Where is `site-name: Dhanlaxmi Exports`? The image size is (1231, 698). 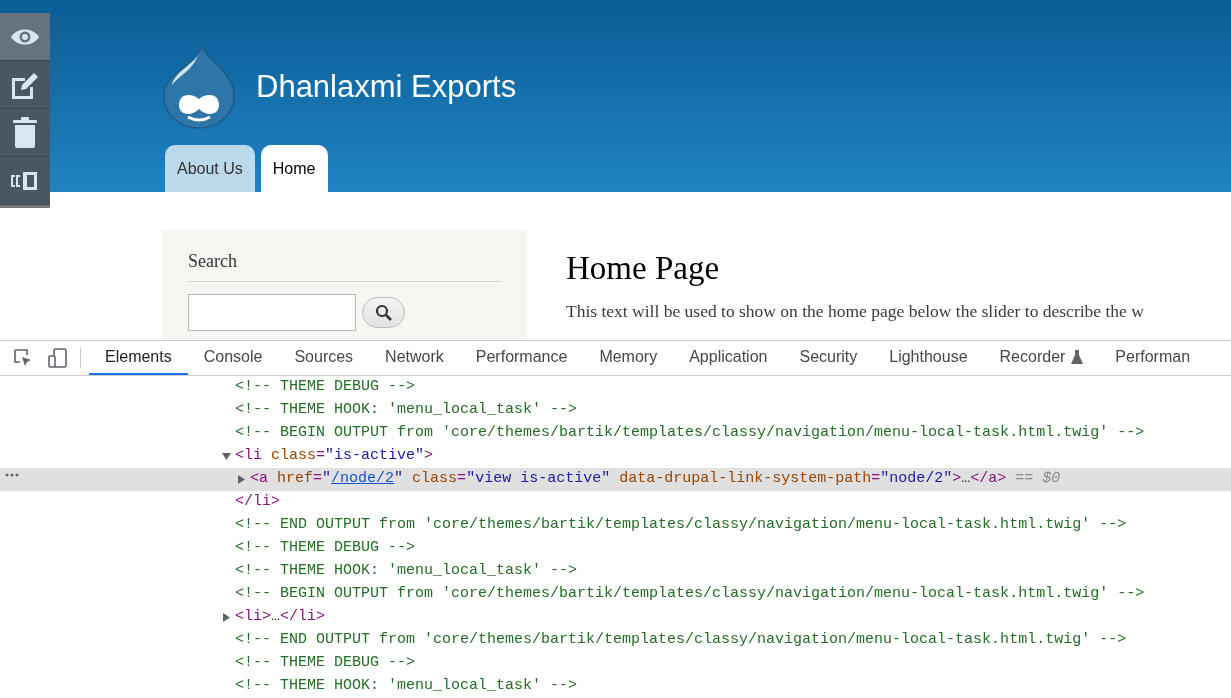
site-name: Dhanlaxmi Exports is located at coordinates (386, 87).